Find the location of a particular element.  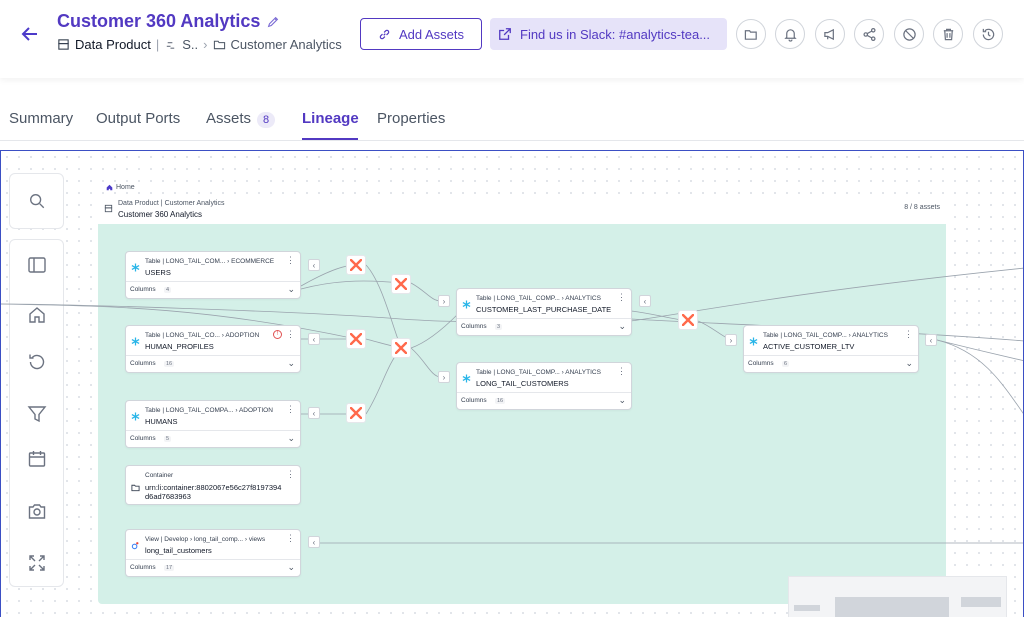

page-title: Customer 360 Analytics is located at coordinates (168, 21).